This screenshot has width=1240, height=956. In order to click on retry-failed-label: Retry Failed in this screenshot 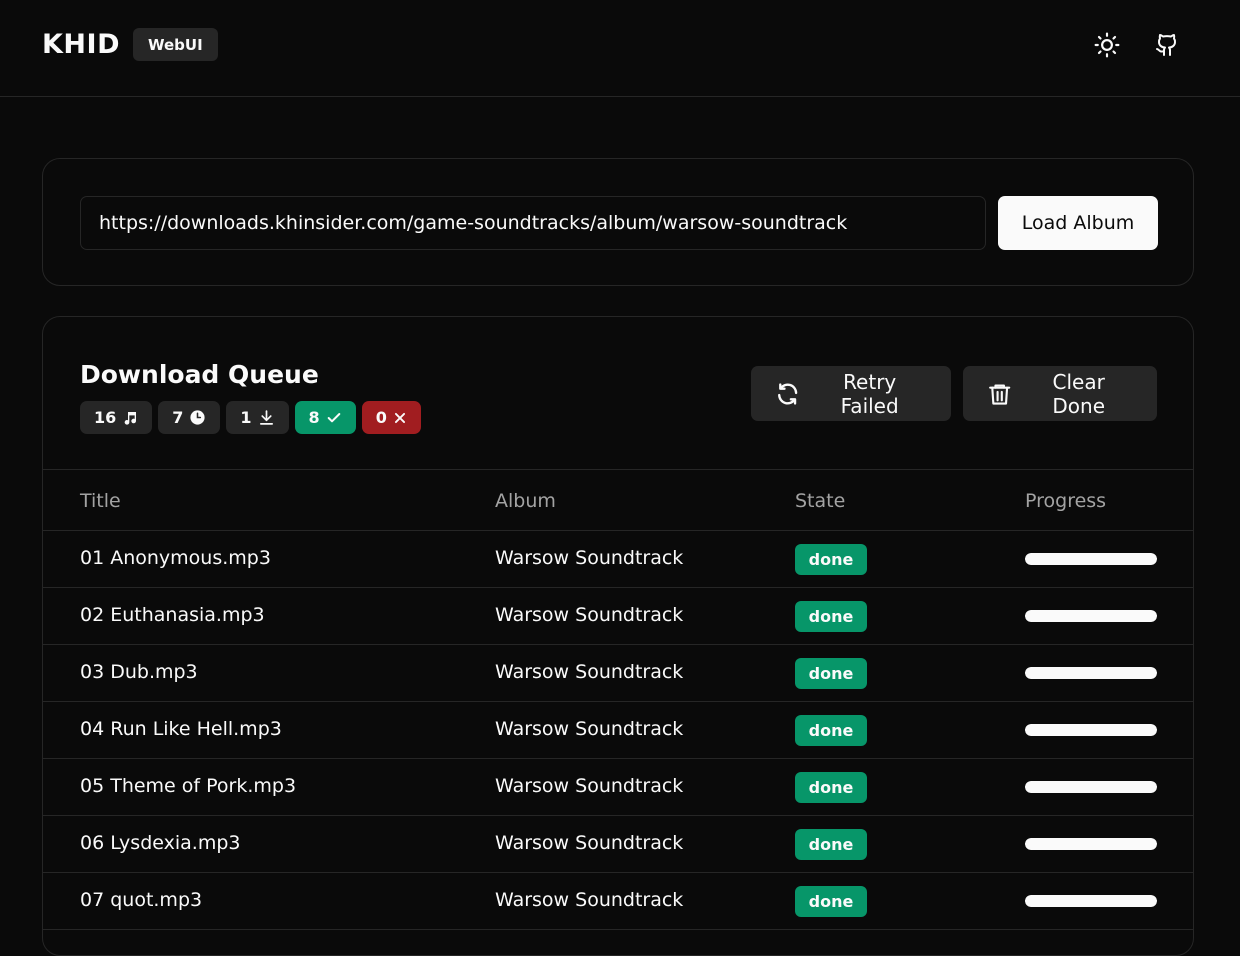, I will do `click(869, 393)`.